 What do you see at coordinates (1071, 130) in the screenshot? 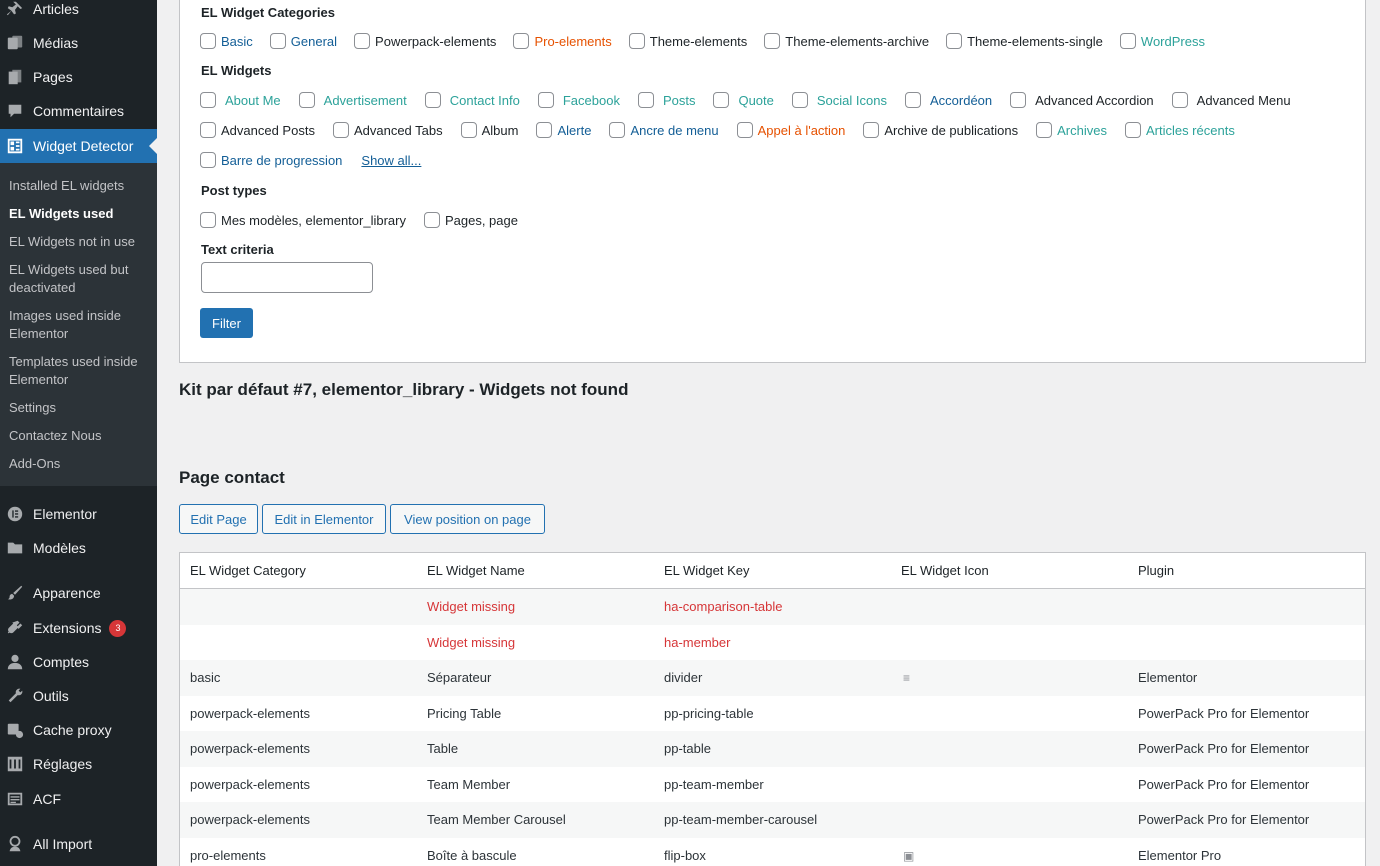
I see `widget-checkbox-archives: Archives` at bounding box center [1071, 130].